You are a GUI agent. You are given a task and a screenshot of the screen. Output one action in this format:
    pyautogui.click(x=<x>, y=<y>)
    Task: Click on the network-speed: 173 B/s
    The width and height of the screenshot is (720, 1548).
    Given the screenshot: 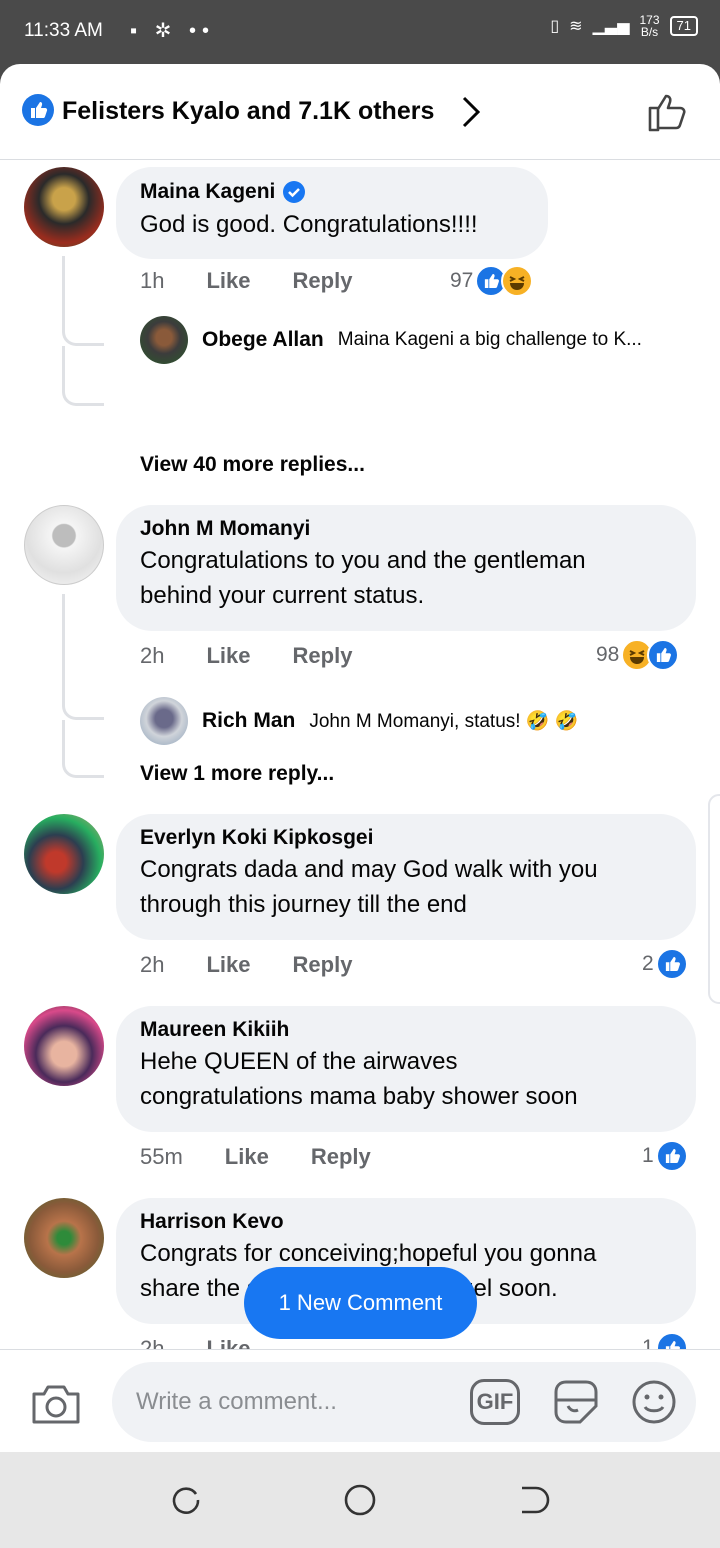 What is the action you would take?
    pyautogui.click(x=650, y=26)
    